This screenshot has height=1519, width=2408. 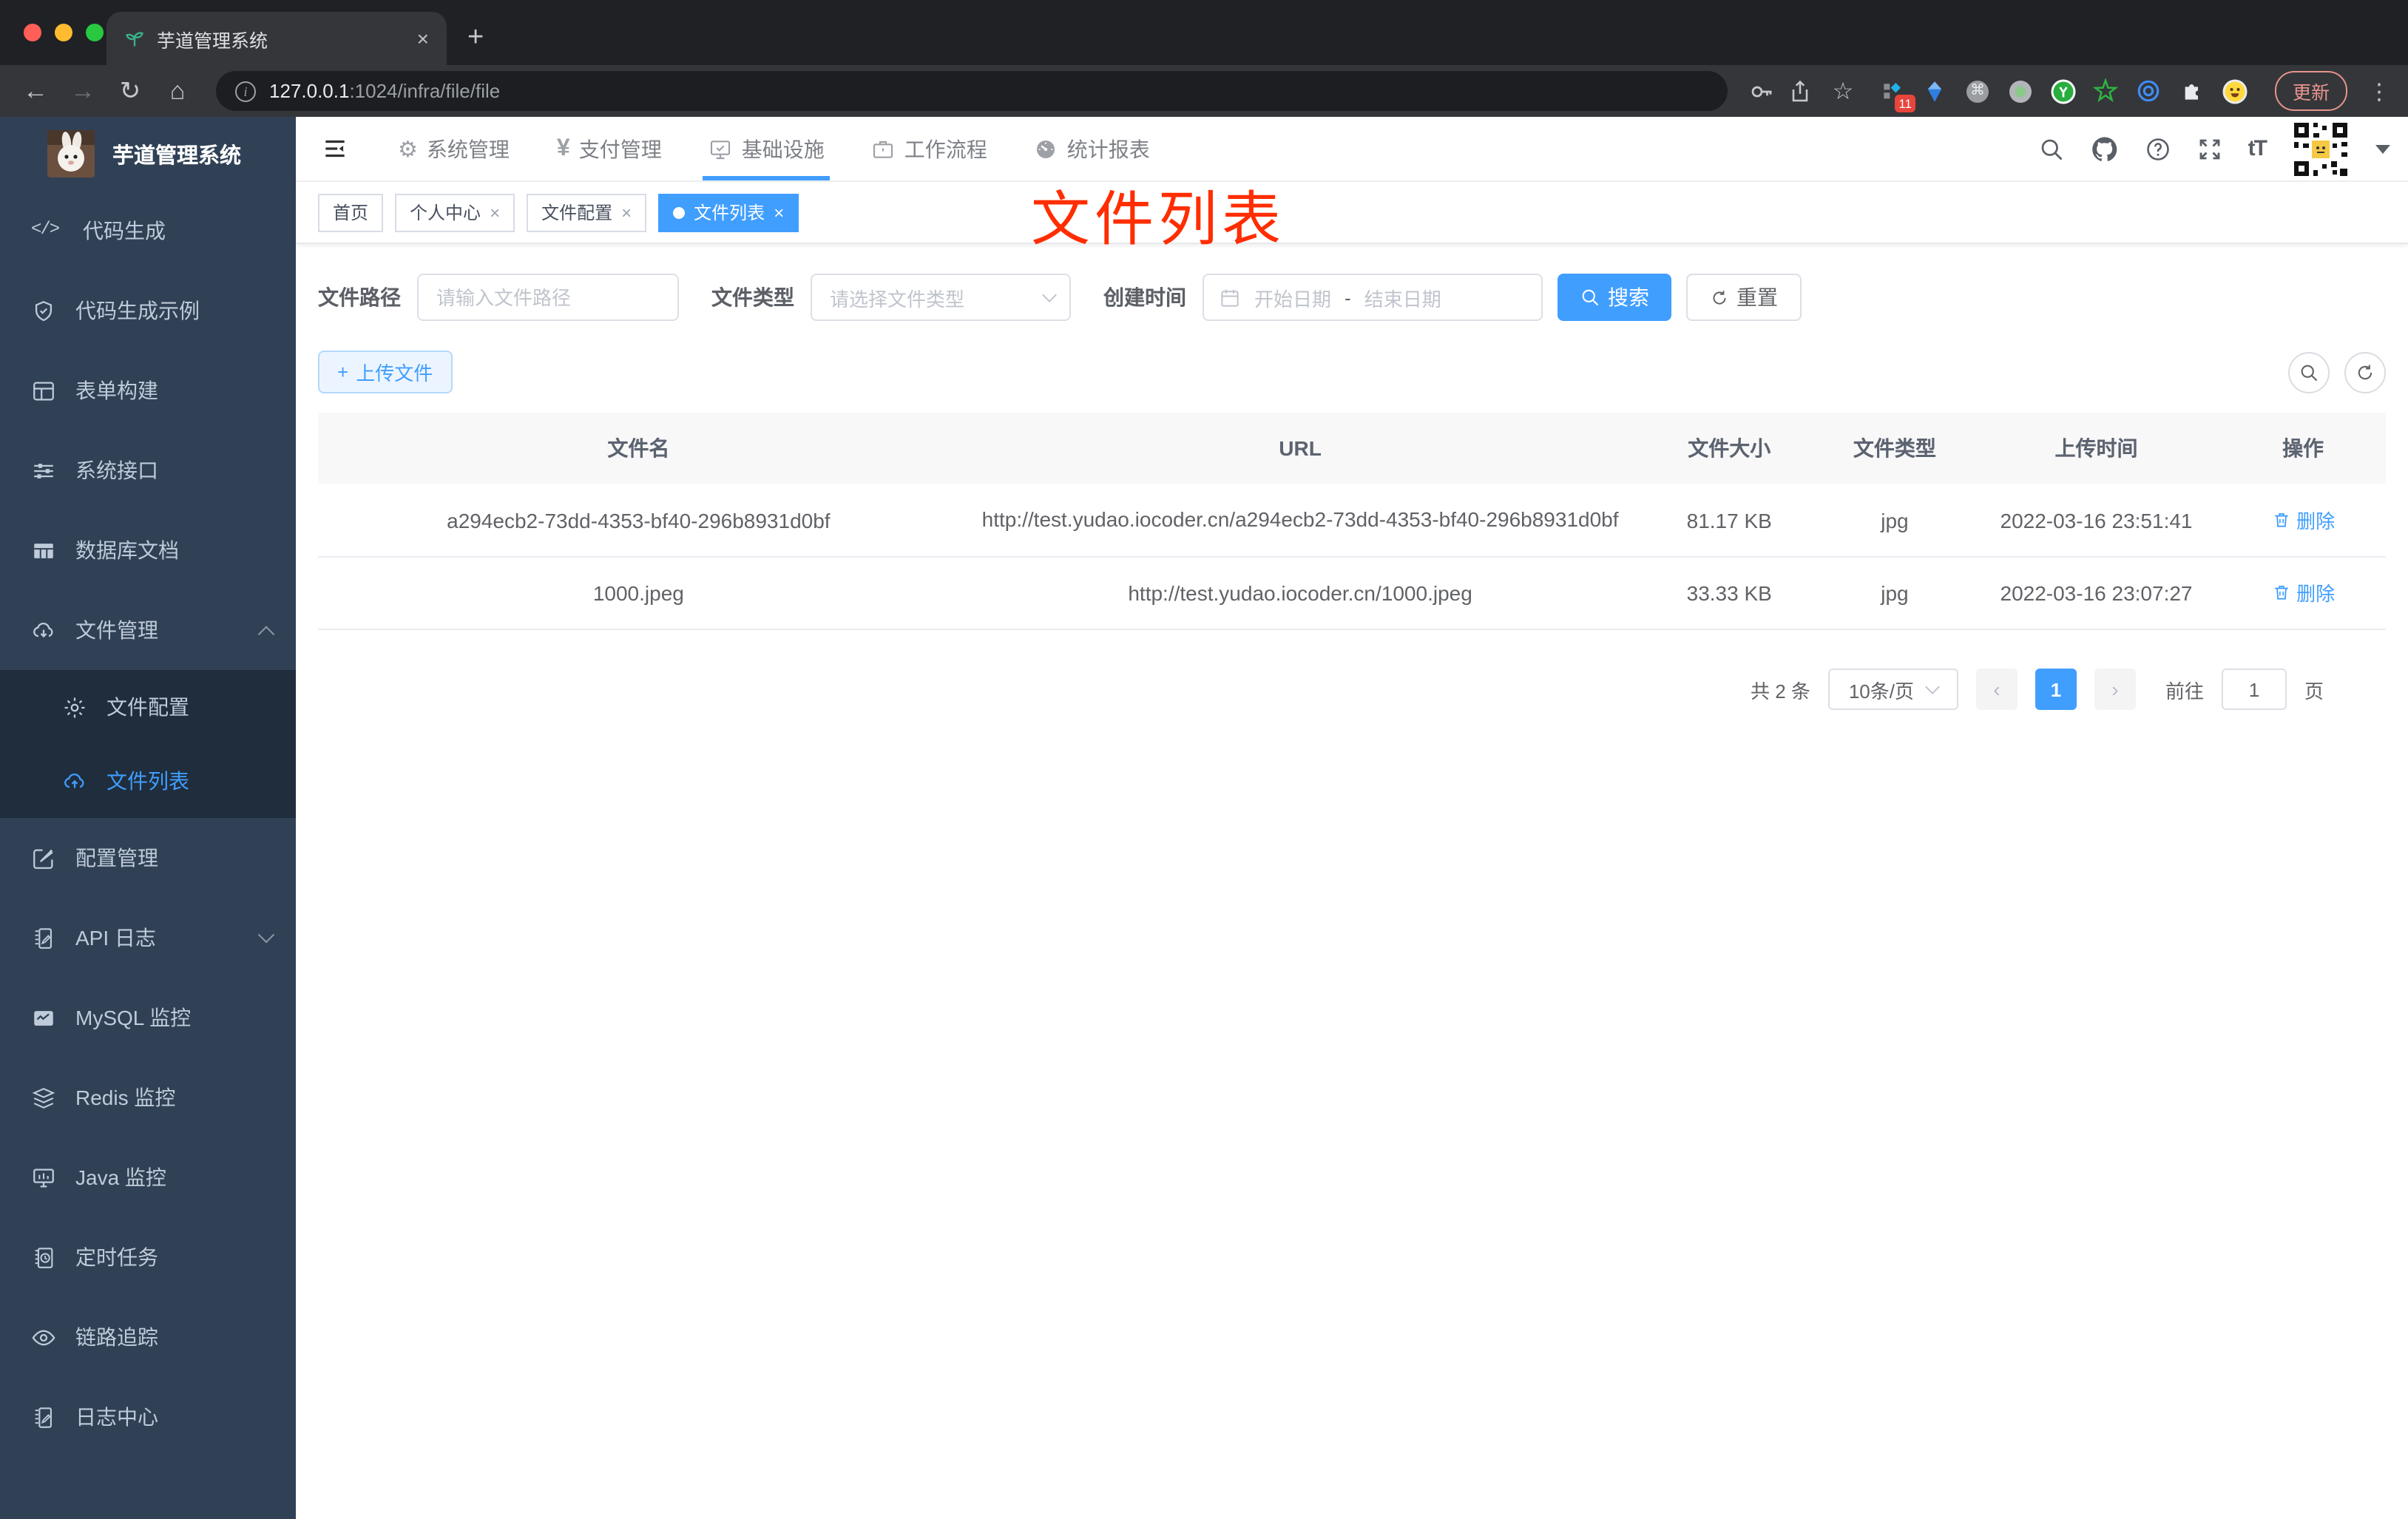 I want to click on window-controls, so click(x=64, y=32).